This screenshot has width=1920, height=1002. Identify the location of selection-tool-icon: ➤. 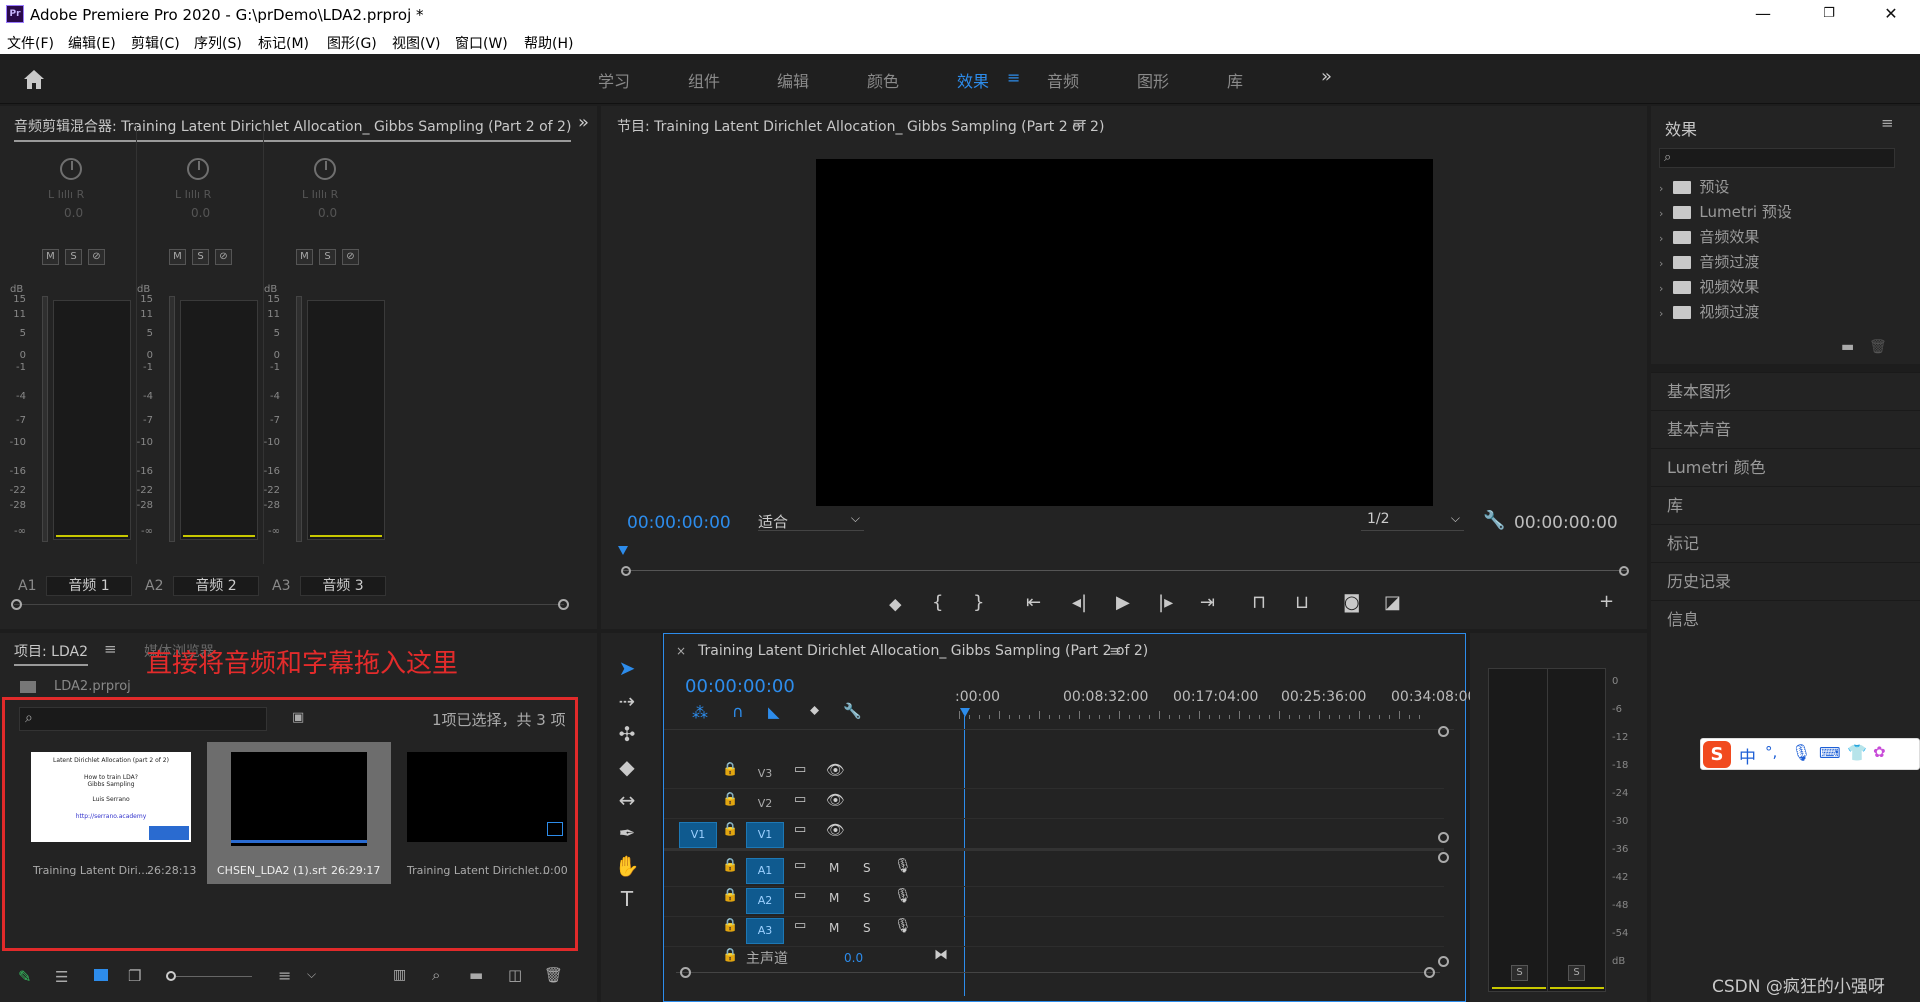
(627, 668).